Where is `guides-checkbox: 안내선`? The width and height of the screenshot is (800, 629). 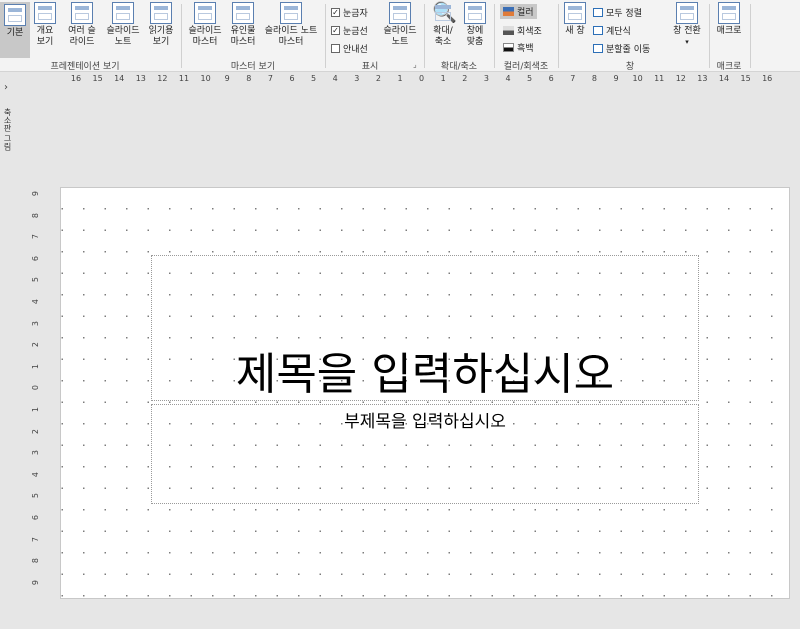 guides-checkbox: 안내선 is located at coordinates (349, 48).